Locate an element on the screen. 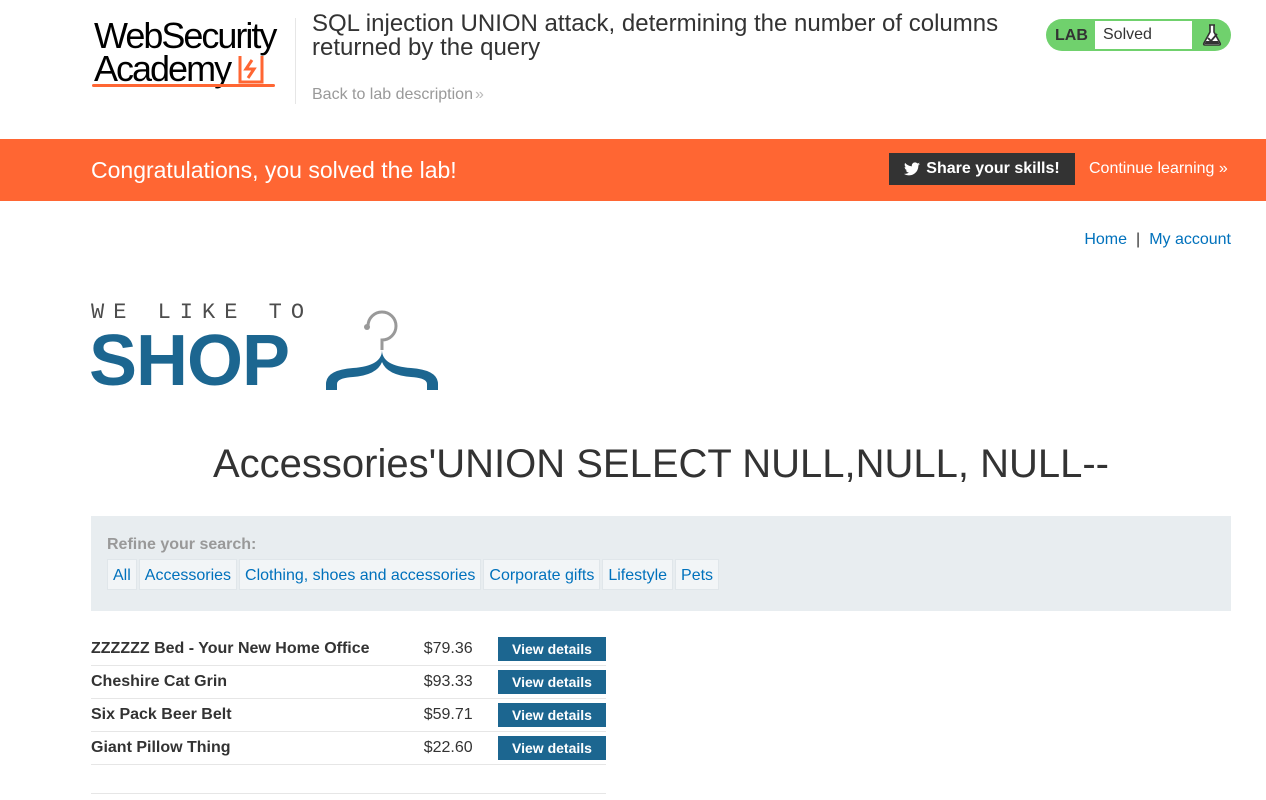 The image size is (1266, 800). congratulations-message: Congratulations, you solved the lab! is located at coordinates (274, 170).